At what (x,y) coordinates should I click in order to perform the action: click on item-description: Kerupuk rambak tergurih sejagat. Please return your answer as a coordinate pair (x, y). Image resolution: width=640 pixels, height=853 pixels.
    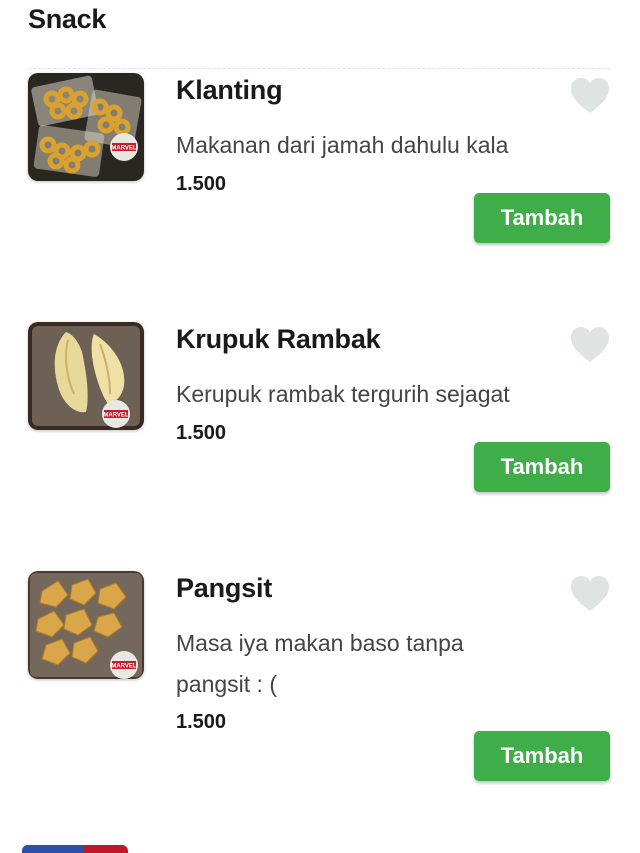
    Looking at the image, I should click on (343, 394).